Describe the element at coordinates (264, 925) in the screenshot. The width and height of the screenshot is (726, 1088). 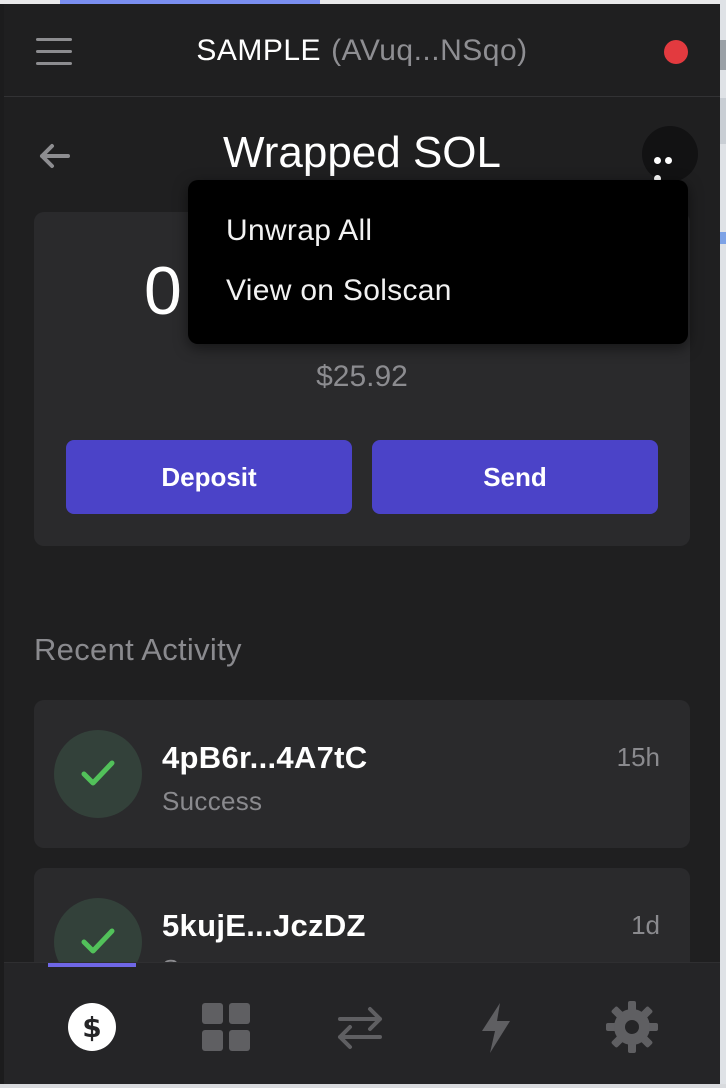
I see `transaction-id: 5kujE...JczDZ` at that location.